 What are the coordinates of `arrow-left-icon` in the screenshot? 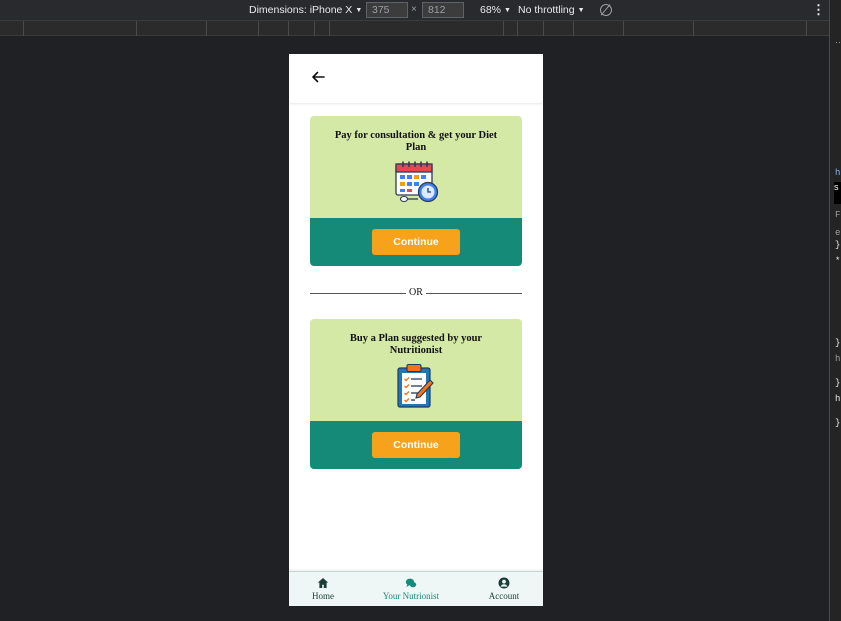 It's located at (318, 77).